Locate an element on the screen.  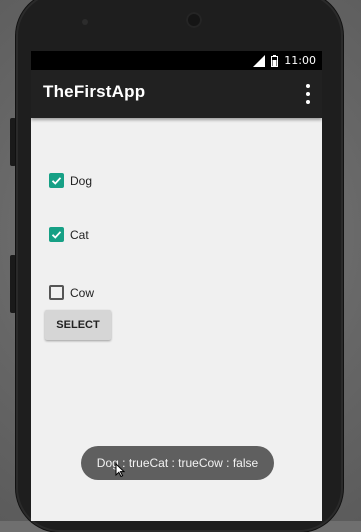
proximity-sensor is located at coordinates (85, 22).